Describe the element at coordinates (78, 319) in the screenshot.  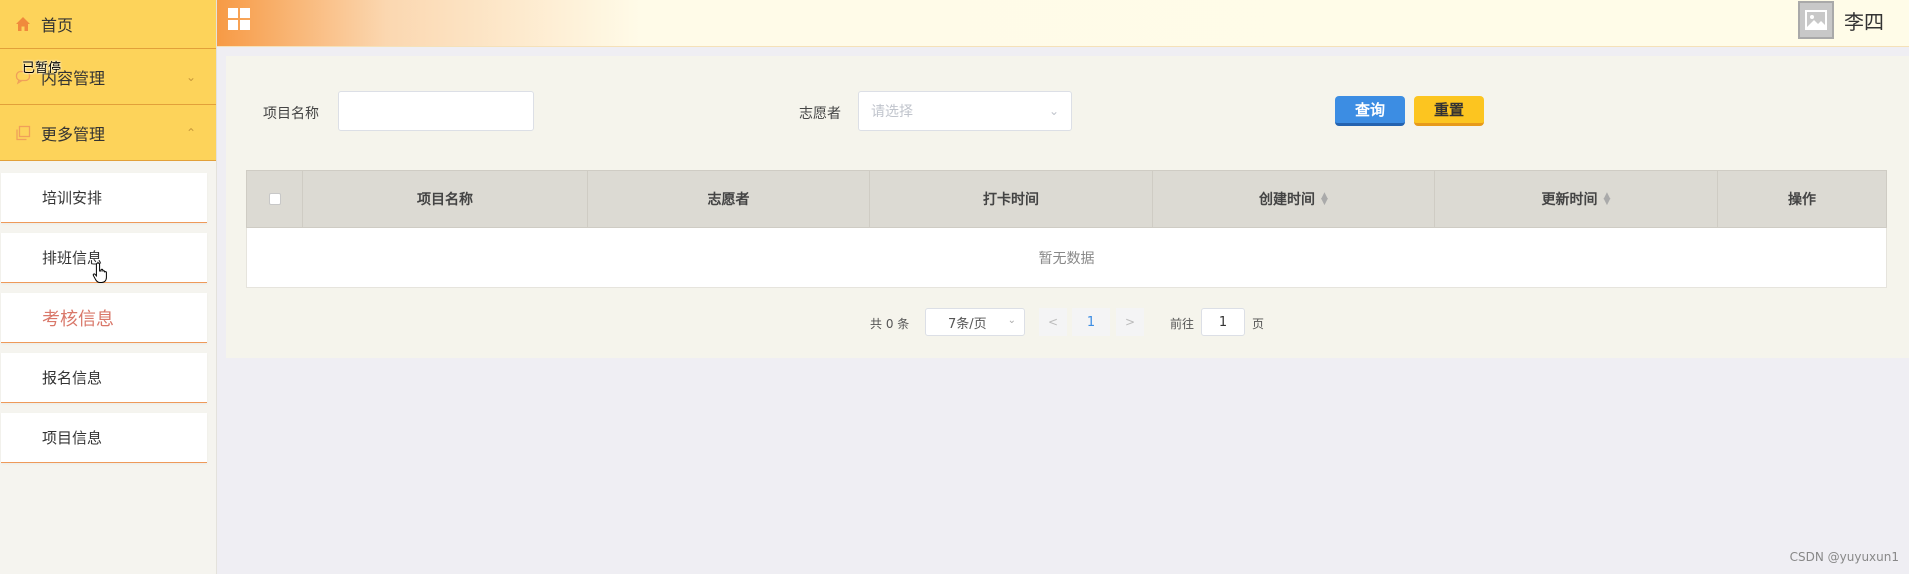
I see `submenu-item-label: 考核信息` at that location.